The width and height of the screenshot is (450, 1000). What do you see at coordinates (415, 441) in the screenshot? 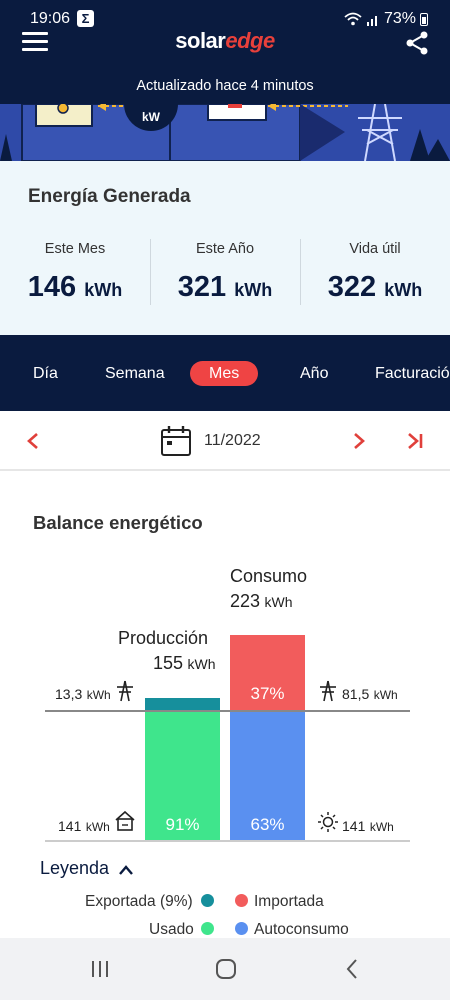
I see `skip-to-end-icon` at bounding box center [415, 441].